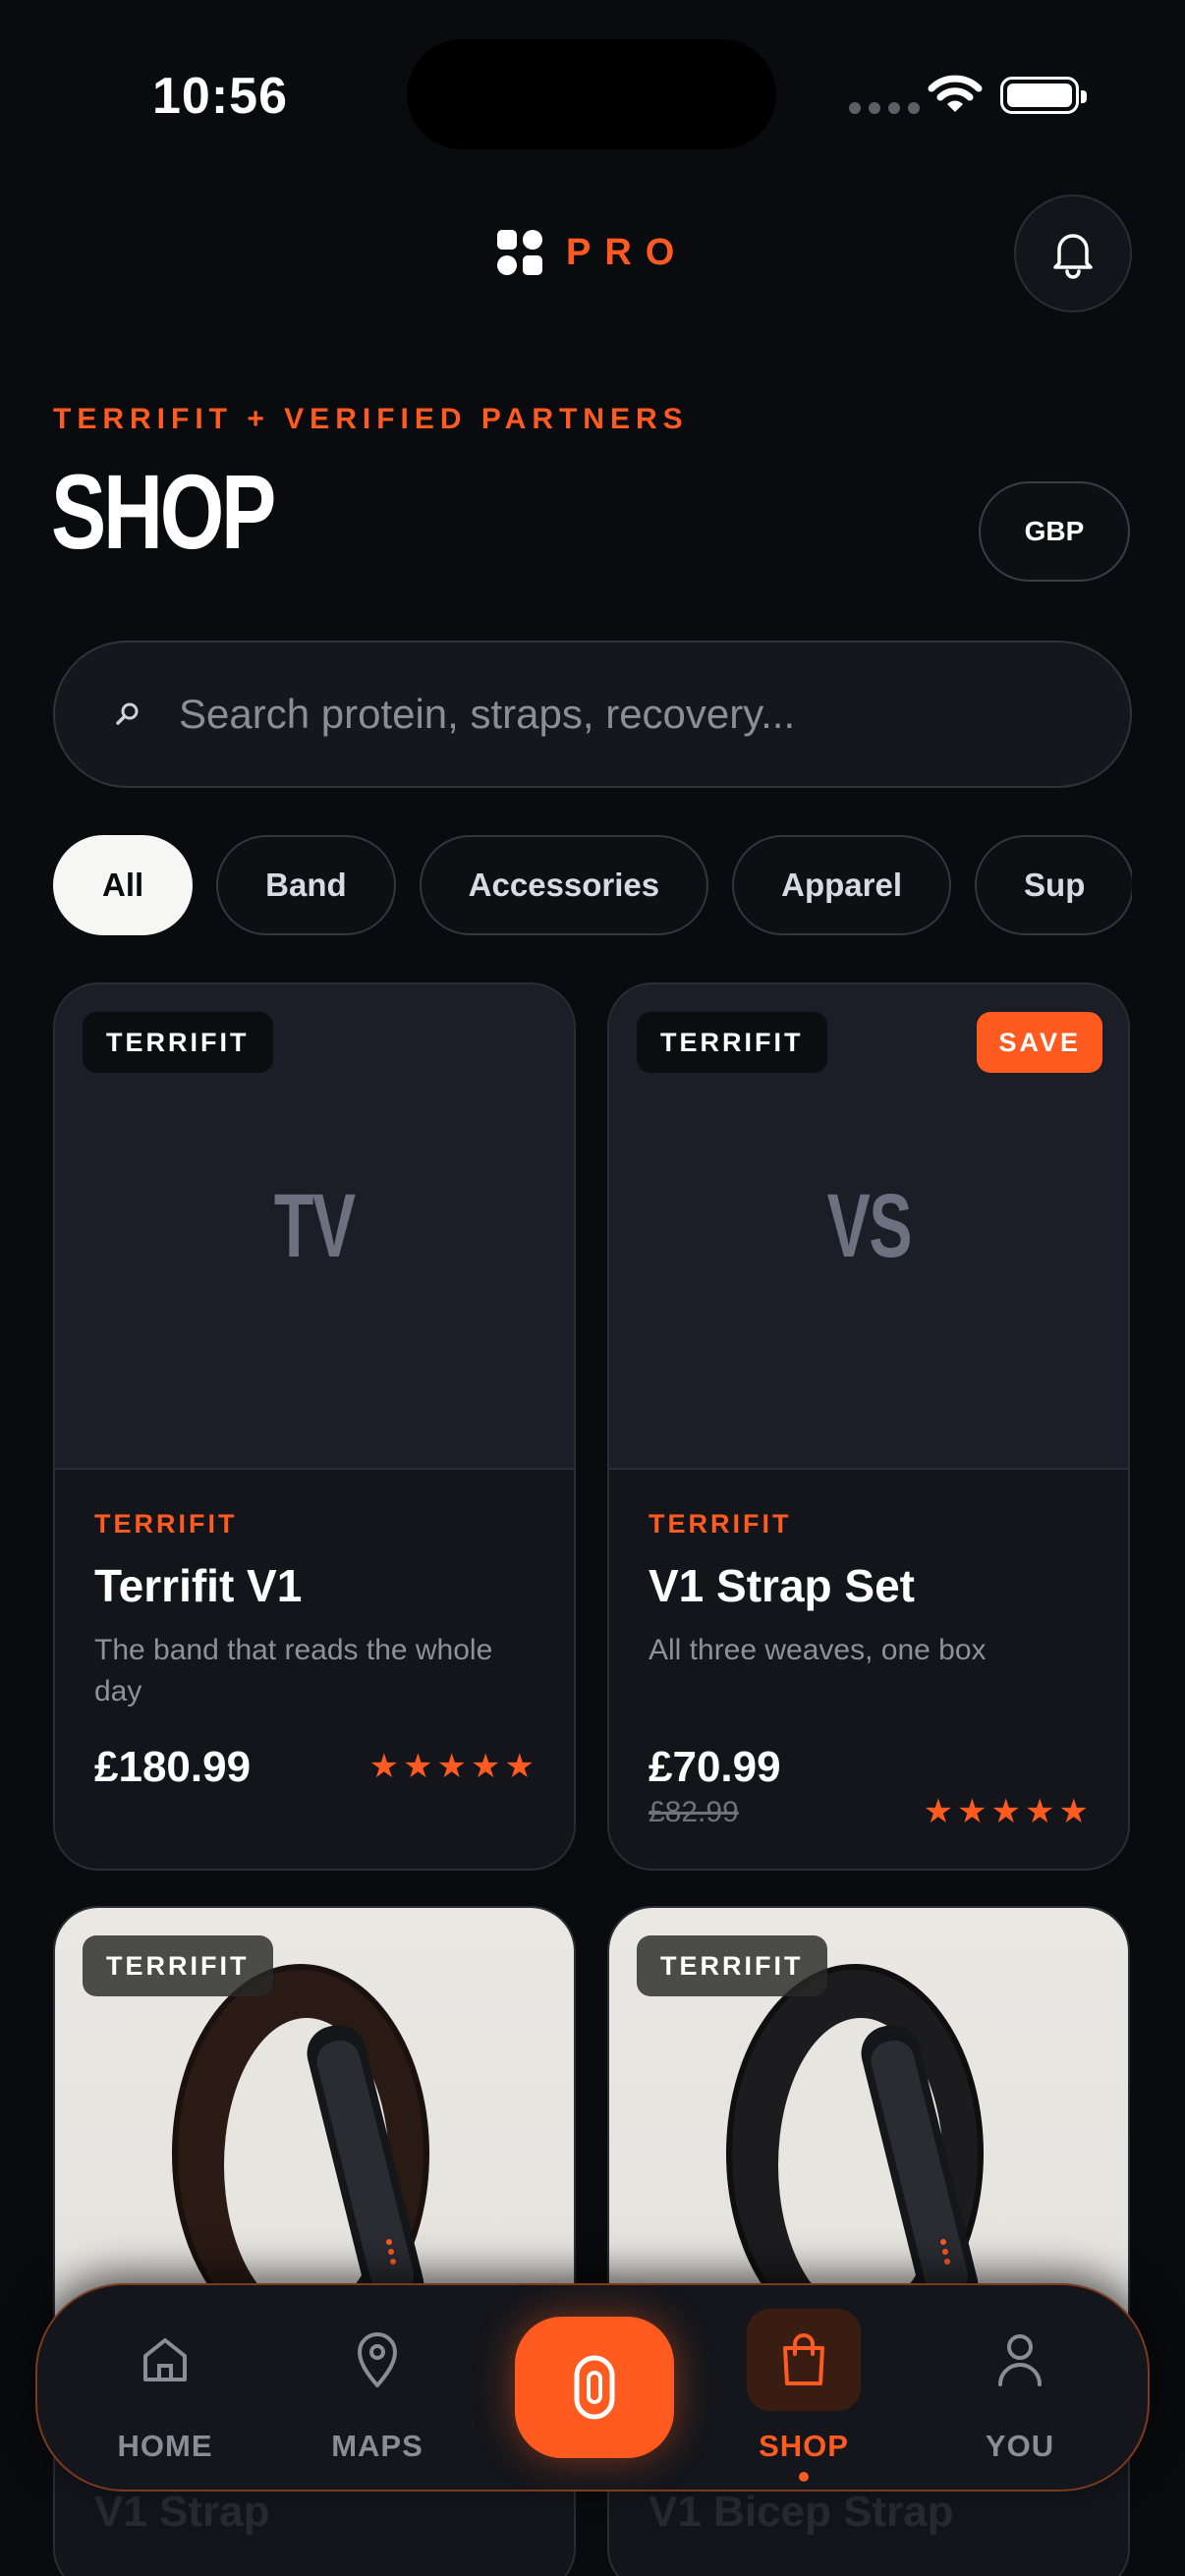 This screenshot has height=2576, width=1185. I want to click on tab-label: YOU, so click(1020, 2446).